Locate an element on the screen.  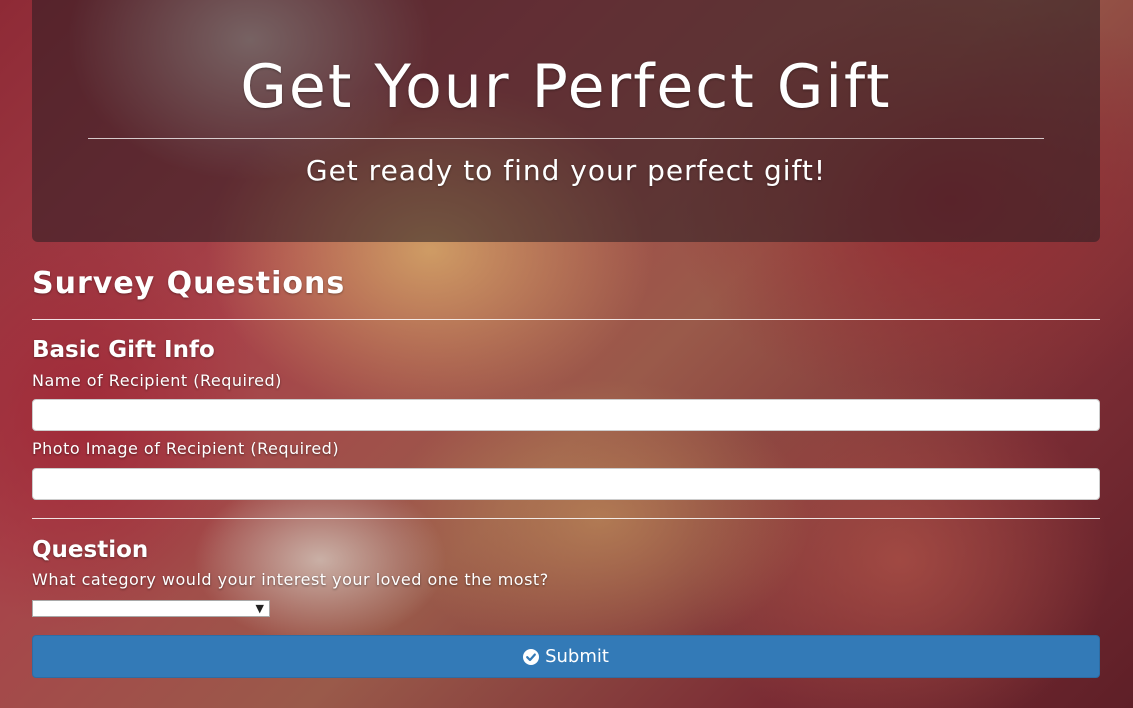
hero-divider is located at coordinates (566, 138).